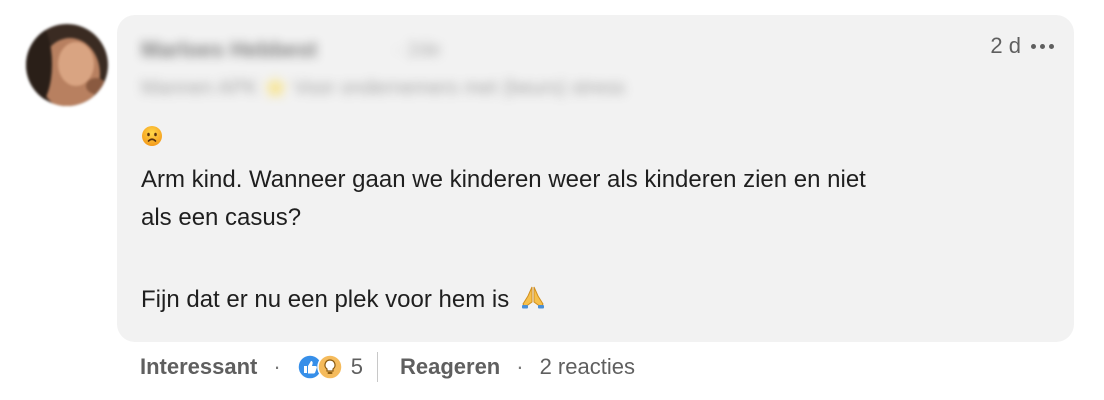 This screenshot has width=1104, height=400. Describe the element at coordinates (152, 138) in the screenshot. I see `sad-face-emoji` at that location.